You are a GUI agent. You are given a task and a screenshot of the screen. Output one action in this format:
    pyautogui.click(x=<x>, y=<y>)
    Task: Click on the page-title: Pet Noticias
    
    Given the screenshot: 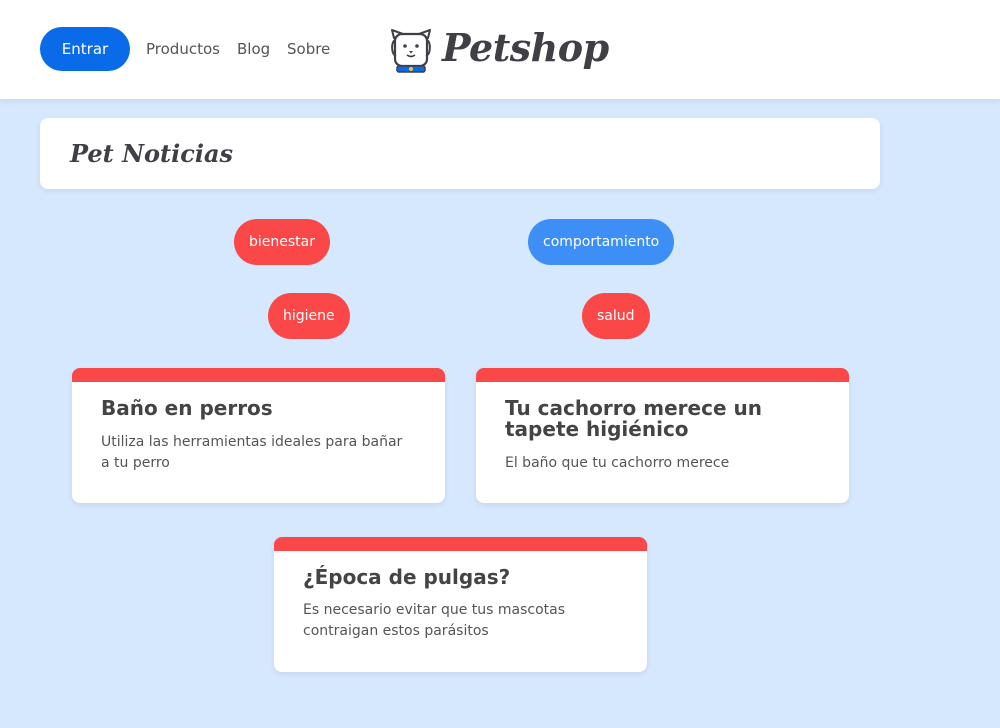 What is the action you would take?
    pyautogui.click(x=152, y=153)
    